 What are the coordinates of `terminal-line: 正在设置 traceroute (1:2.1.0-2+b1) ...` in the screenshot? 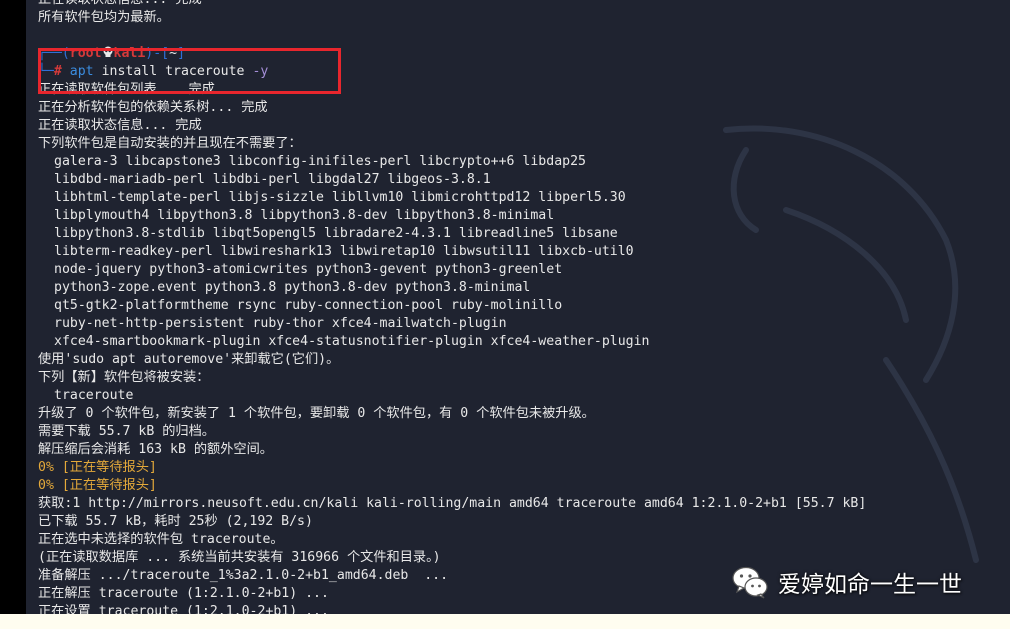 It's located at (183, 609).